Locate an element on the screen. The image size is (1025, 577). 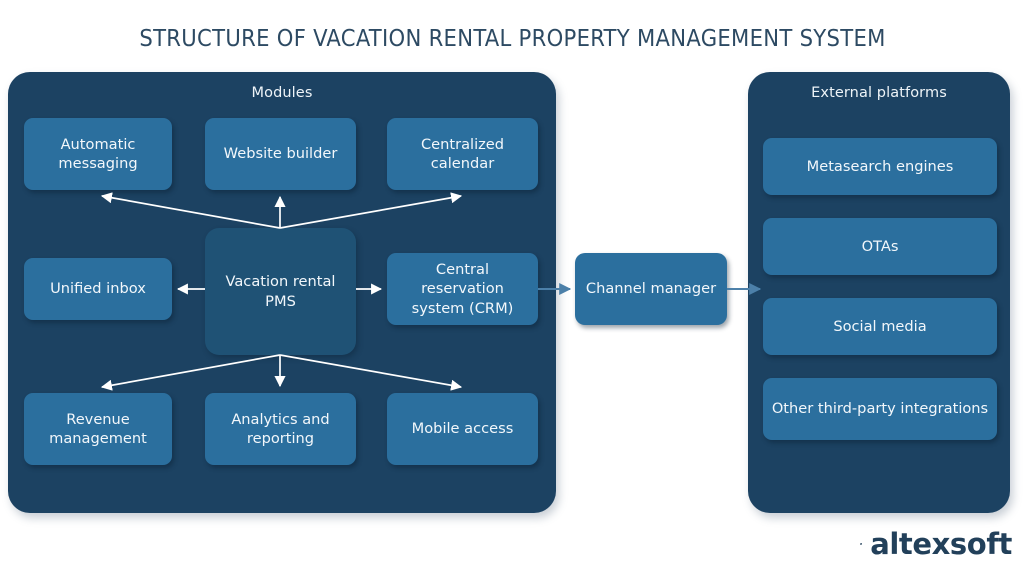
node-other-third-party-integrations: Other third-party integrations is located at coordinates (880, 409).